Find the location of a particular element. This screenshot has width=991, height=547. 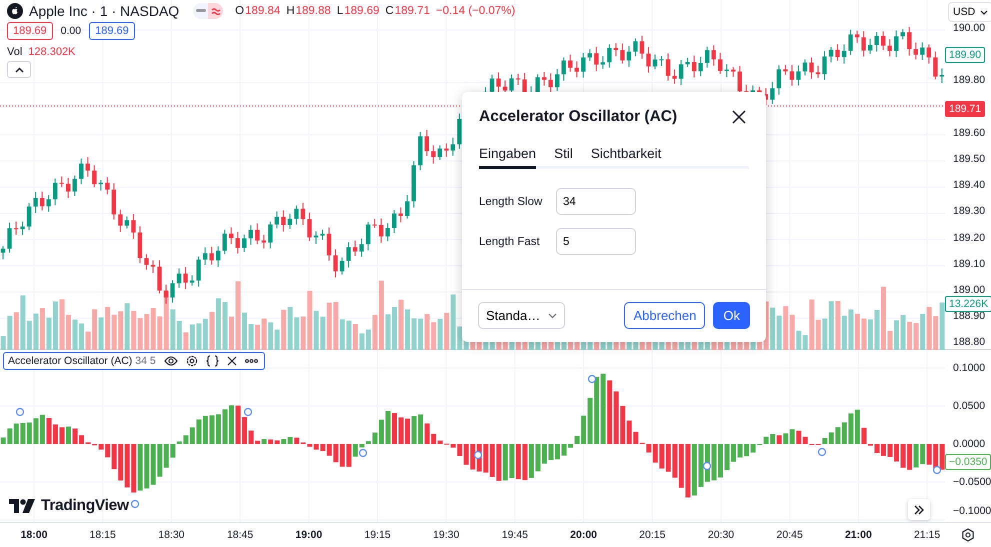

price-label: 190.00 is located at coordinates (969, 28).